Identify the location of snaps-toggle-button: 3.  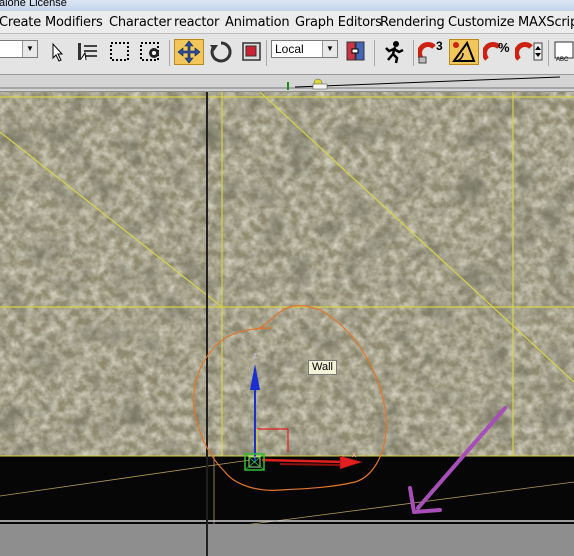
(432, 52).